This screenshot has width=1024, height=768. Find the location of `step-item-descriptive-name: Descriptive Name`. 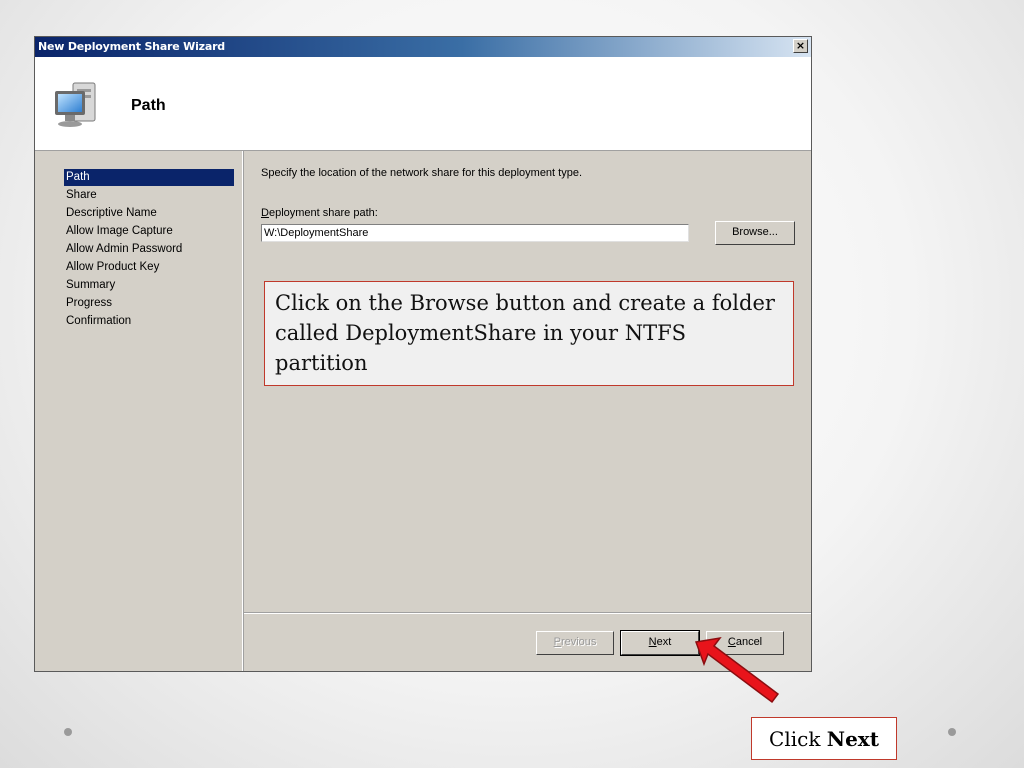

step-item-descriptive-name: Descriptive Name is located at coordinates (149, 213).